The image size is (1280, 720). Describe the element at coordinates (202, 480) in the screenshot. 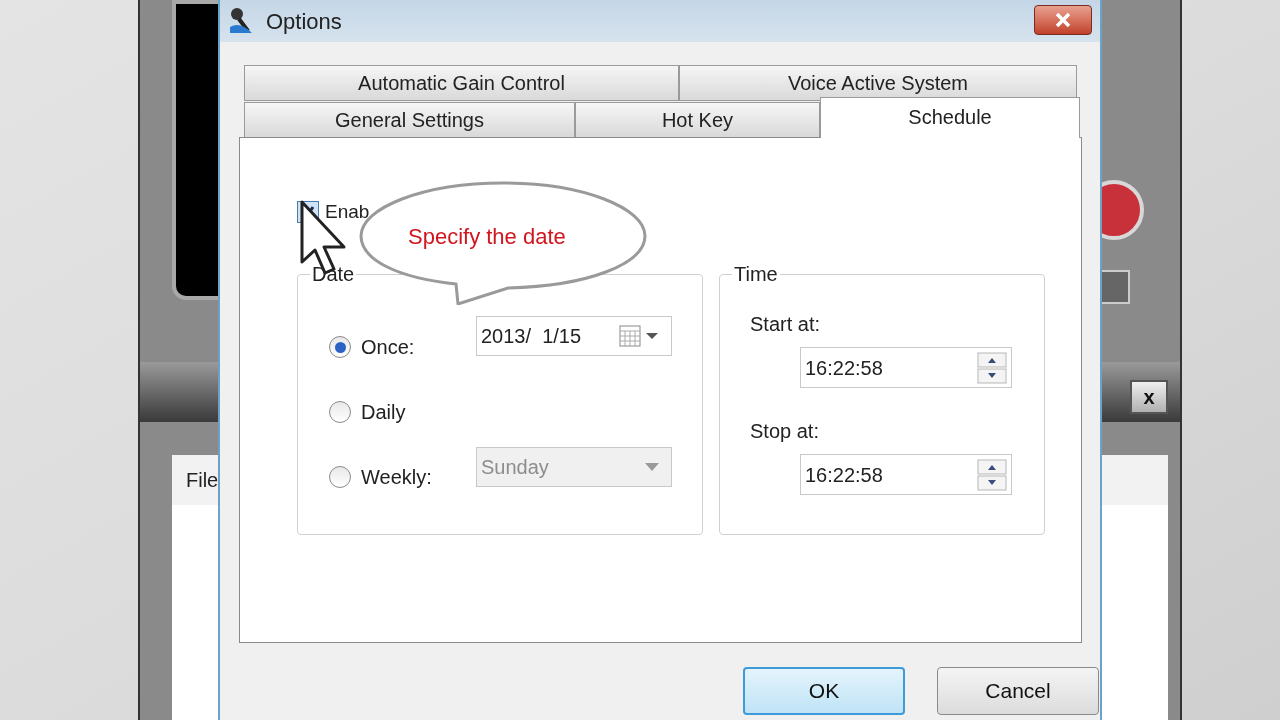

I see `column-header: File` at that location.